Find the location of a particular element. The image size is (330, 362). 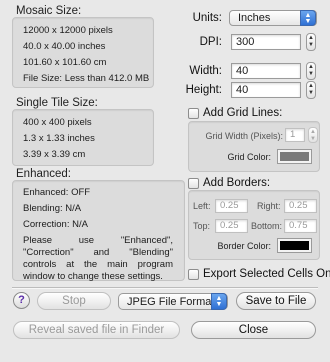

correction-status: Correction: N/A is located at coordinates (55, 224).